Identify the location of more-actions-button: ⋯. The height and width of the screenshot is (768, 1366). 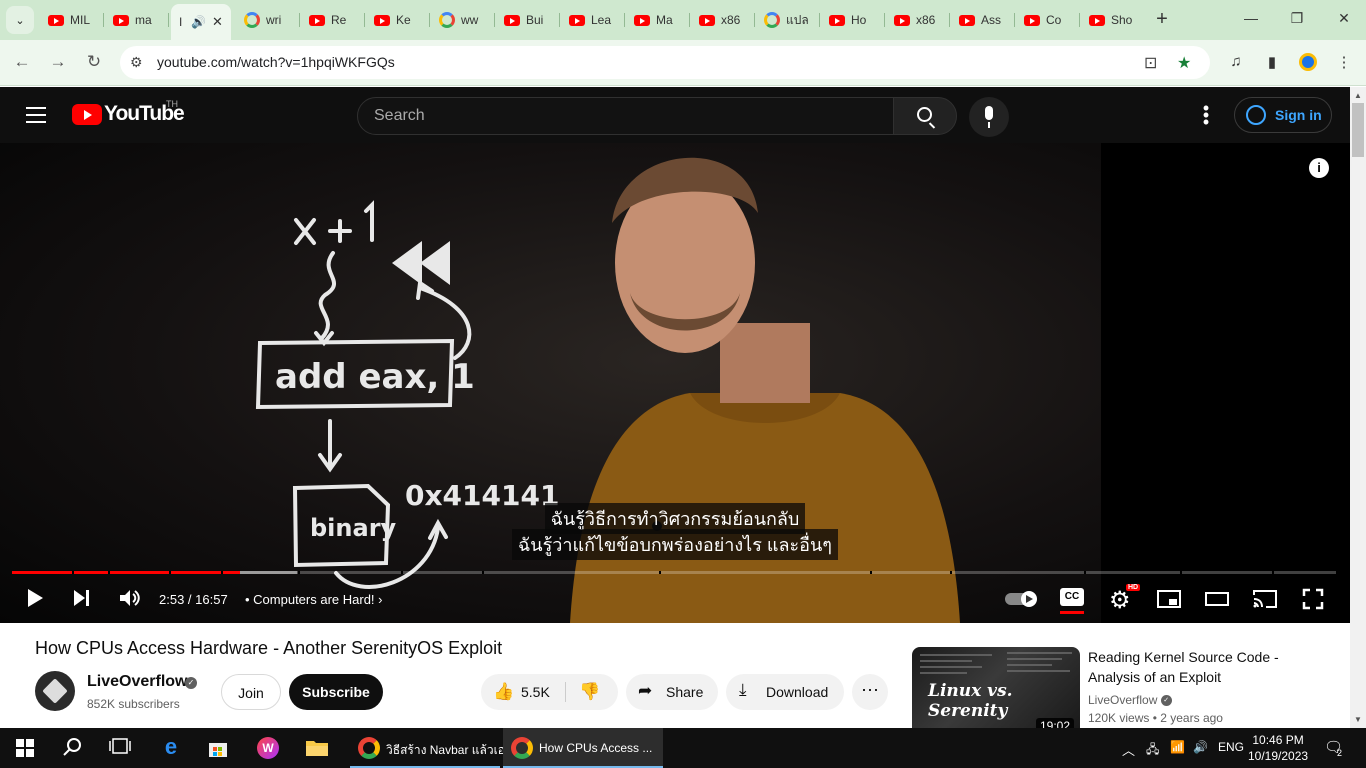
(870, 692).